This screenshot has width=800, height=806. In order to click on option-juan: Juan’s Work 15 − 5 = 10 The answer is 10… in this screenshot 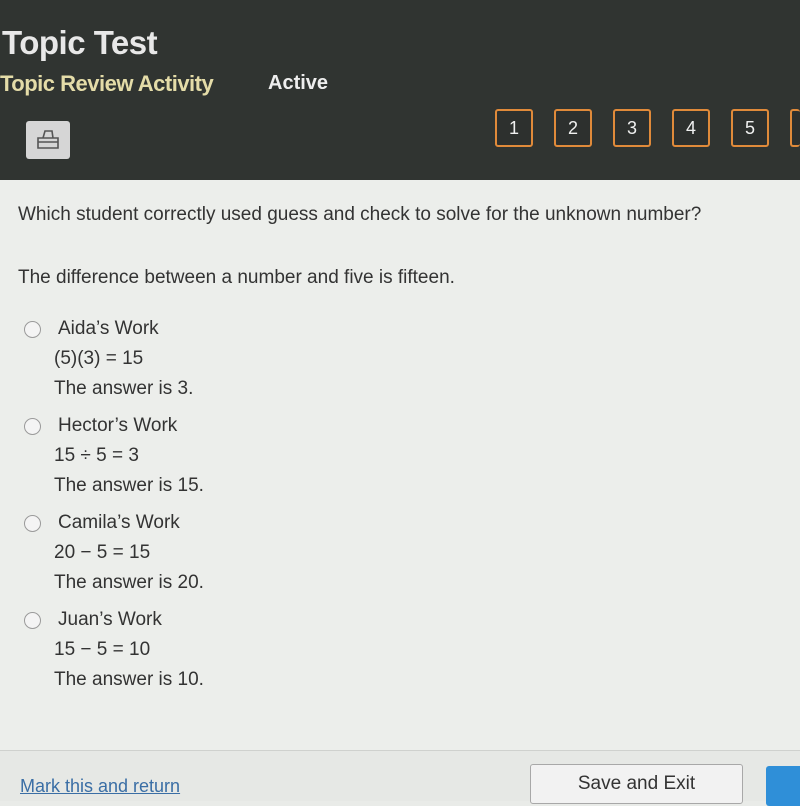, I will do `click(114, 650)`.